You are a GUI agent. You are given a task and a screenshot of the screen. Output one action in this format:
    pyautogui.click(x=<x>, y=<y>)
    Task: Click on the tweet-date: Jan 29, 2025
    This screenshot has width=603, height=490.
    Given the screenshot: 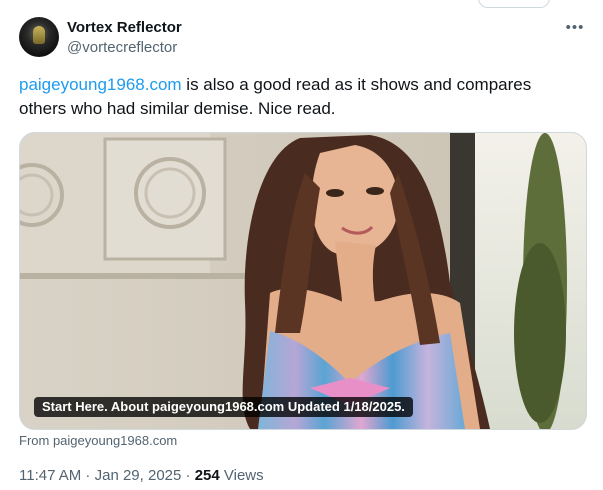 What is the action you would take?
    pyautogui.click(x=138, y=475)
    